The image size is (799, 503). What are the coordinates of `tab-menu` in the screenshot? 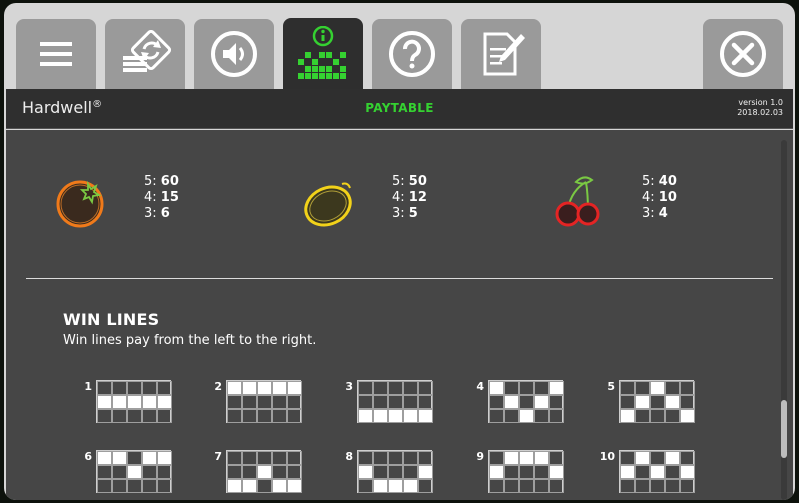 It's located at (56, 54).